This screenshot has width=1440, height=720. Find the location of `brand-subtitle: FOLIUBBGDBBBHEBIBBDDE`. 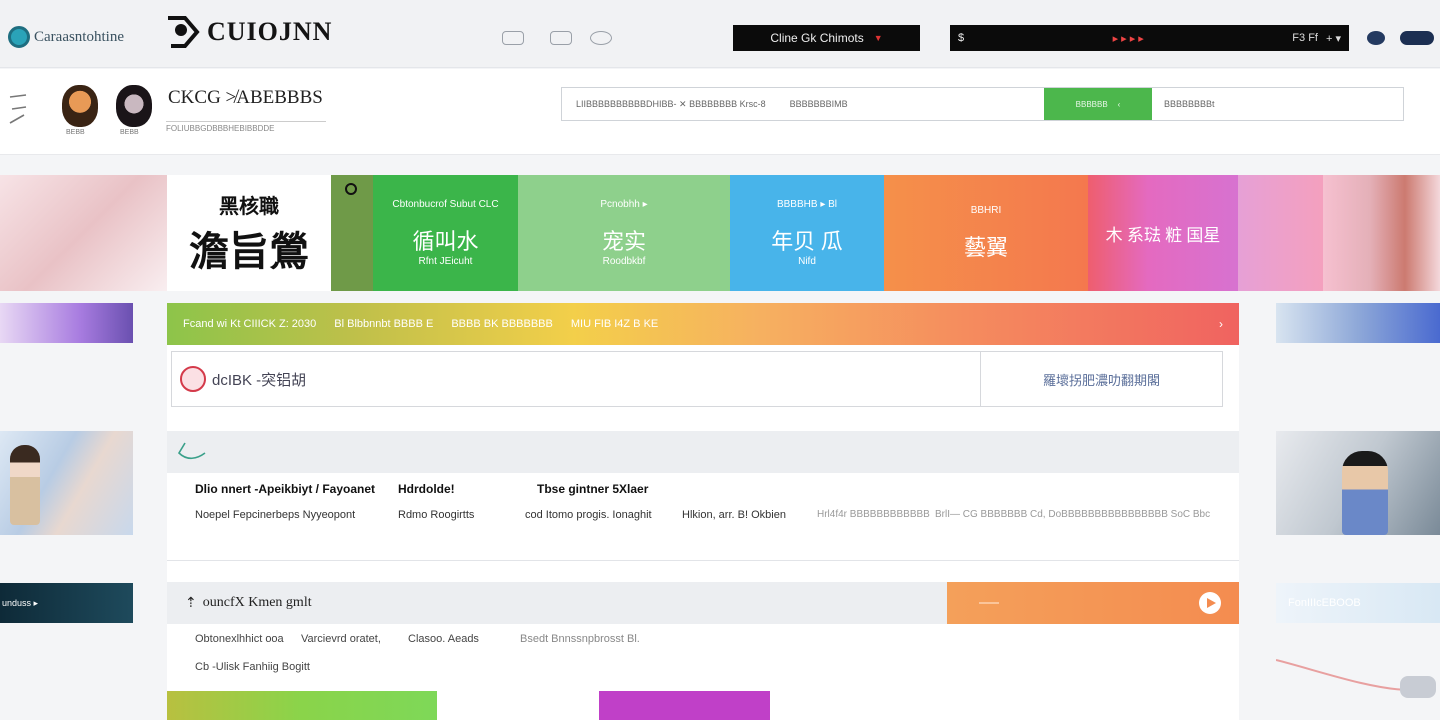

brand-subtitle: FOLIUBBGDBBBHEBIBBDDE is located at coordinates (246, 127).